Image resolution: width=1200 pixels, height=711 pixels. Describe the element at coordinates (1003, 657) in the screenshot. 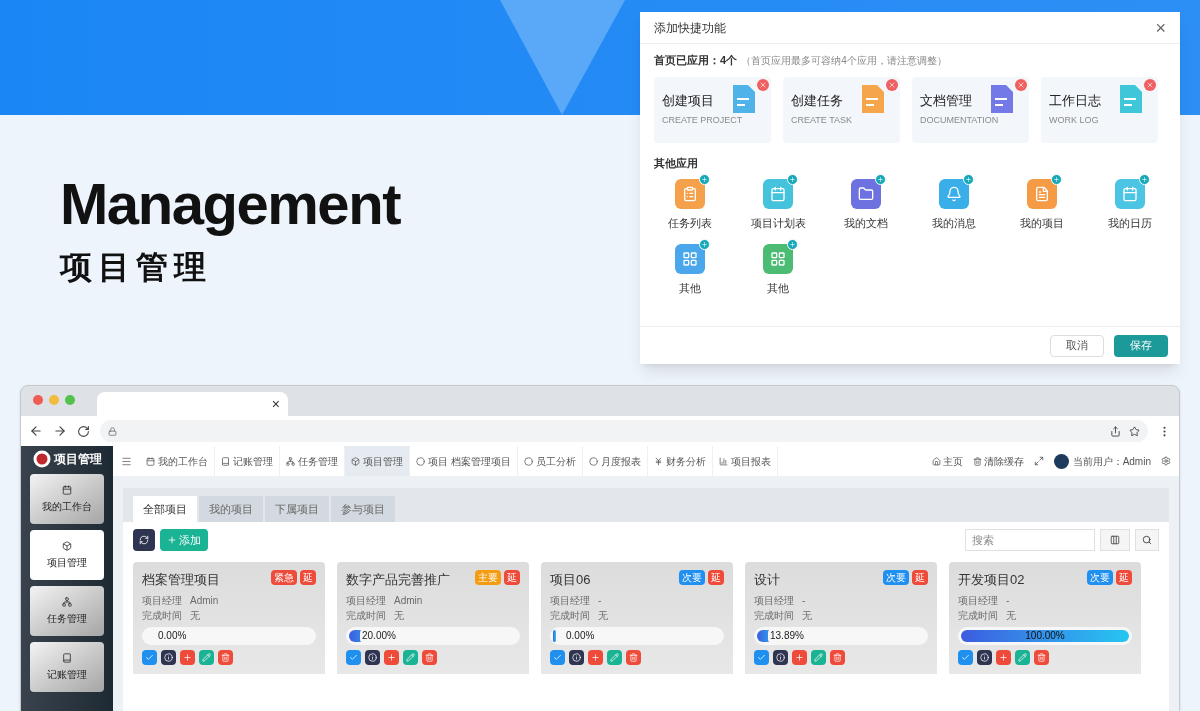

I see `plus-icon` at that location.